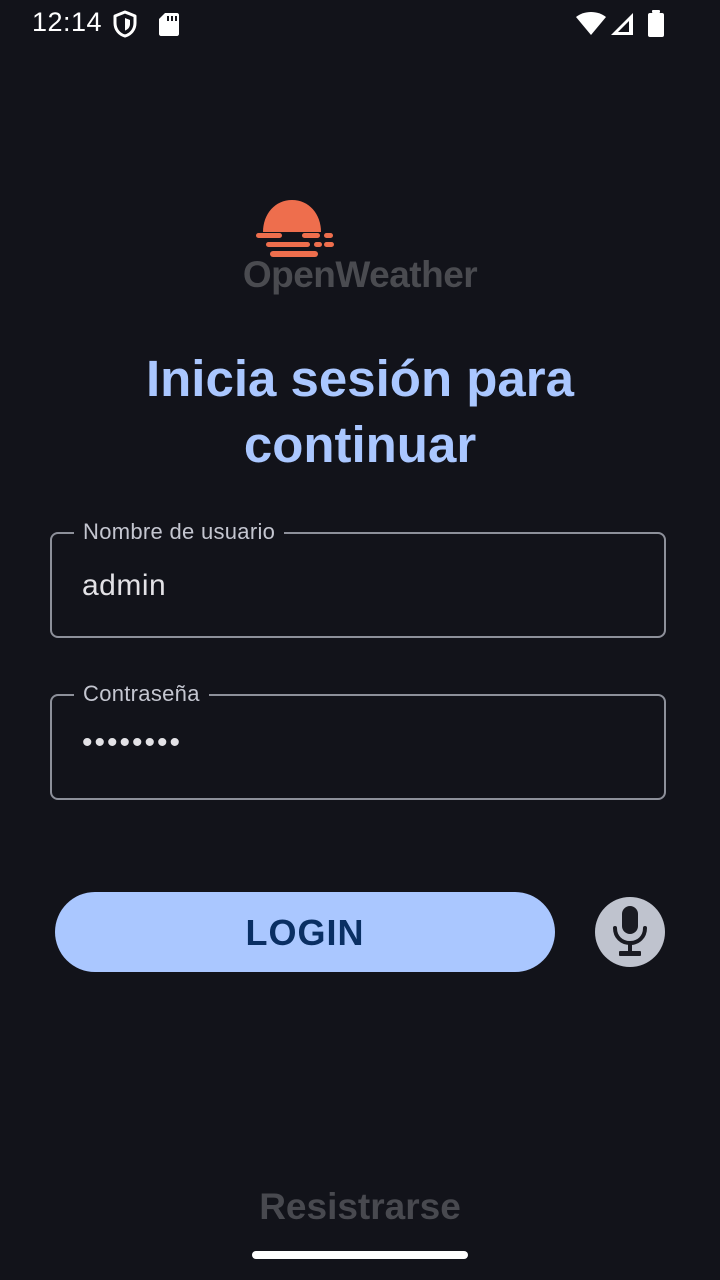 This screenshot has height=1280, width=720. I want to click on sd-card-icon, so click(169, 24).